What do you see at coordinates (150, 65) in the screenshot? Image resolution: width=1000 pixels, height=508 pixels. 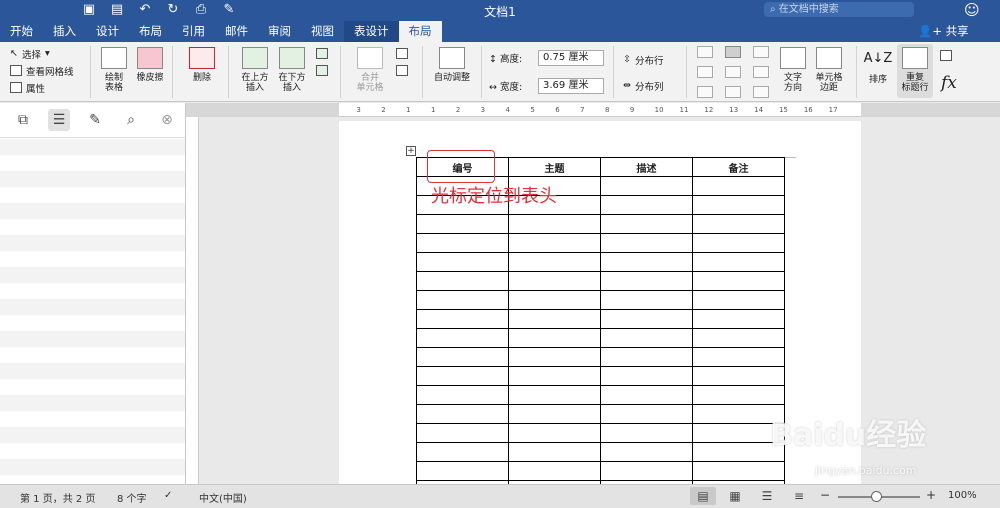 I see `eraser-button: 橡皮擦` at bounding box center [150, 65].